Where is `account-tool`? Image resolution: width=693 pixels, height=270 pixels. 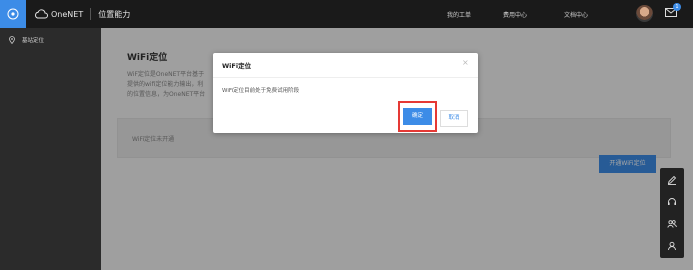 account-tool is located at coordinates (672, 246).